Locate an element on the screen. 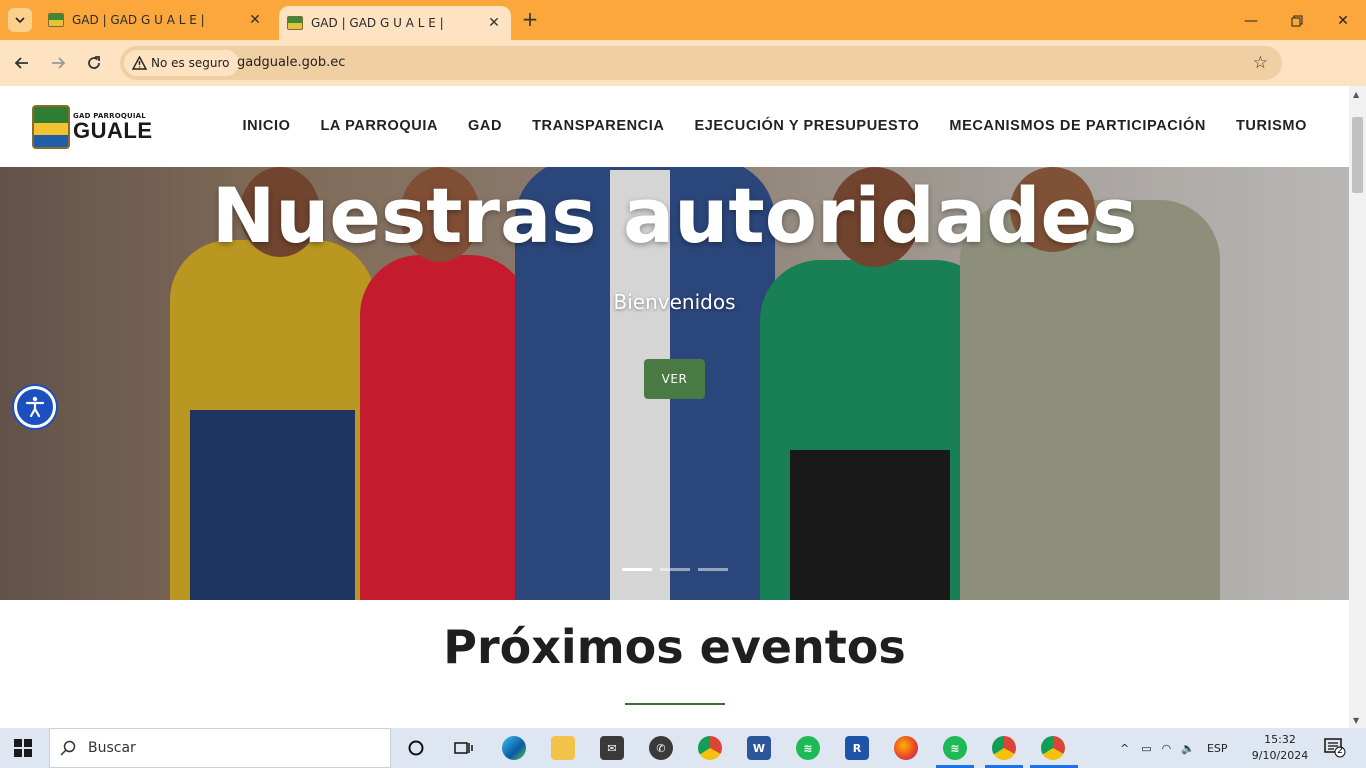  notification-center-icon: 2 is located at coordinates (1335, 748).